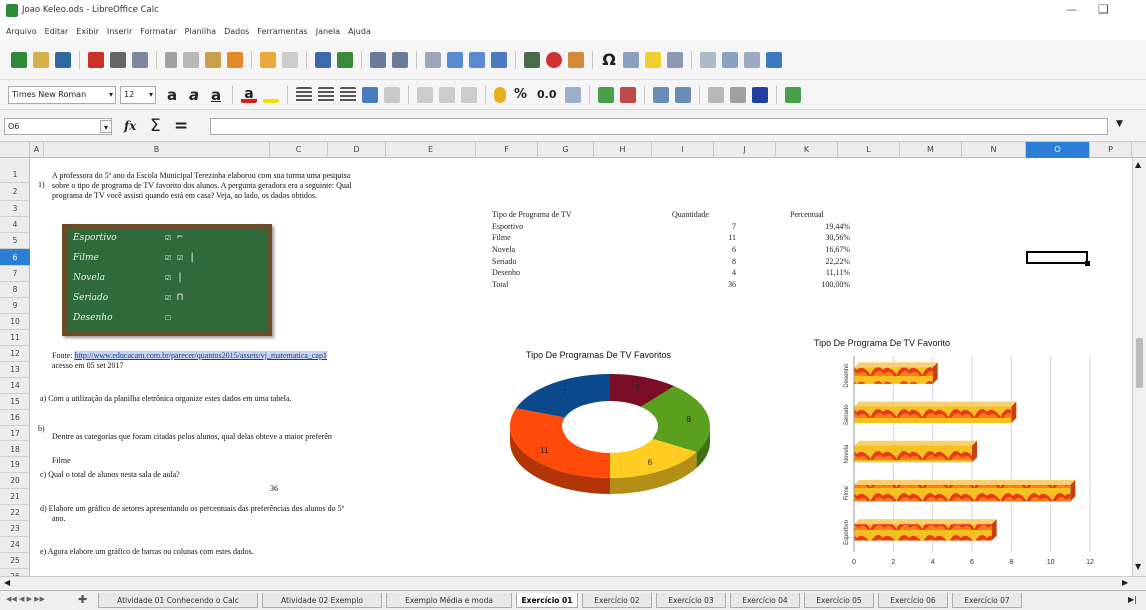  Describe the element at coordinates (181, 126) in the screenshot. I see `formula-icon: =` at that location.